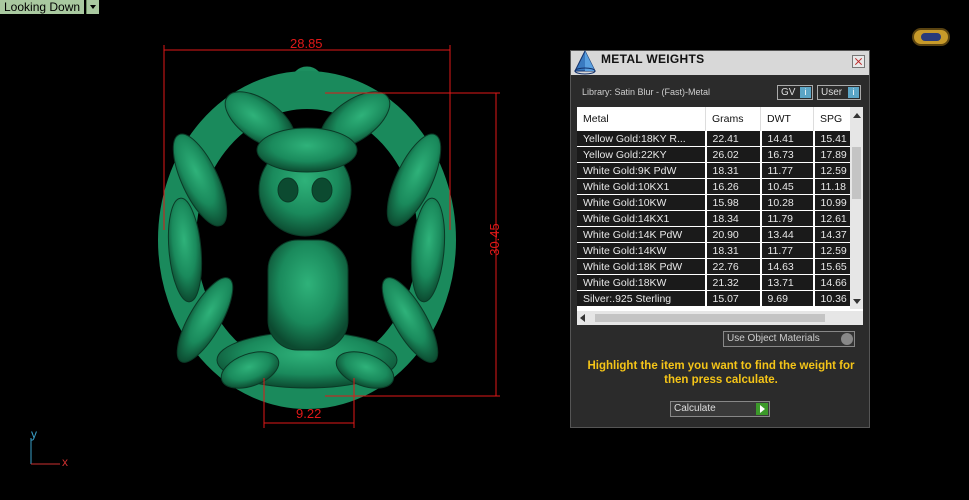 This screenshot has height=500, width=969. What do you see at coordinates (787, 186) in the screenshot?
I see `dwt-cell: 10.45` at bounding box center [787, 186].